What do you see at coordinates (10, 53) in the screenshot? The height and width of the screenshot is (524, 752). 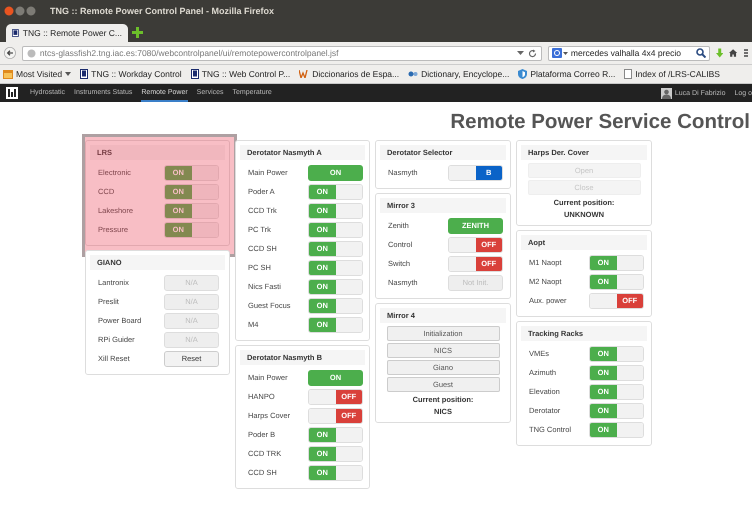 I see `back-icon` at bounding box center [10, 53].